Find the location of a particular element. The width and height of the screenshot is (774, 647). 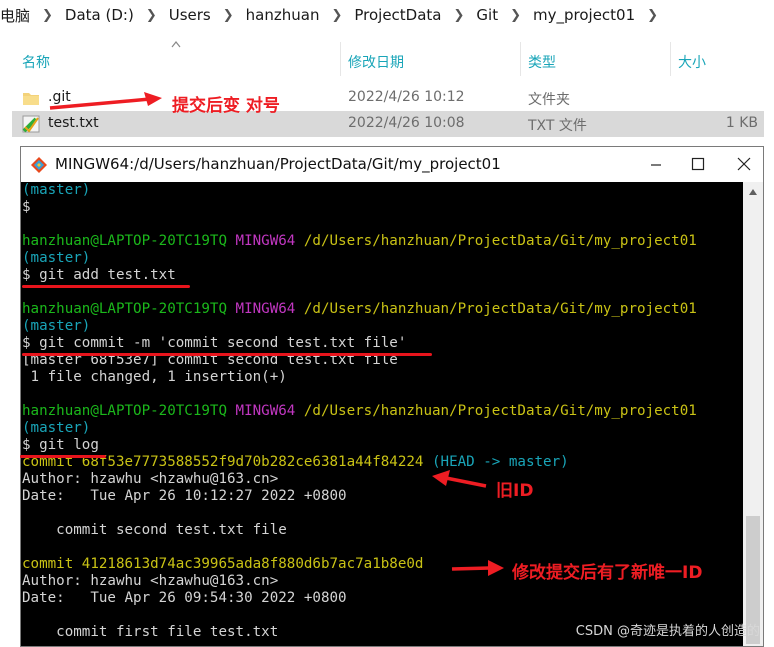

breadcrumb-users: Users is located at coordinates (190, 15).